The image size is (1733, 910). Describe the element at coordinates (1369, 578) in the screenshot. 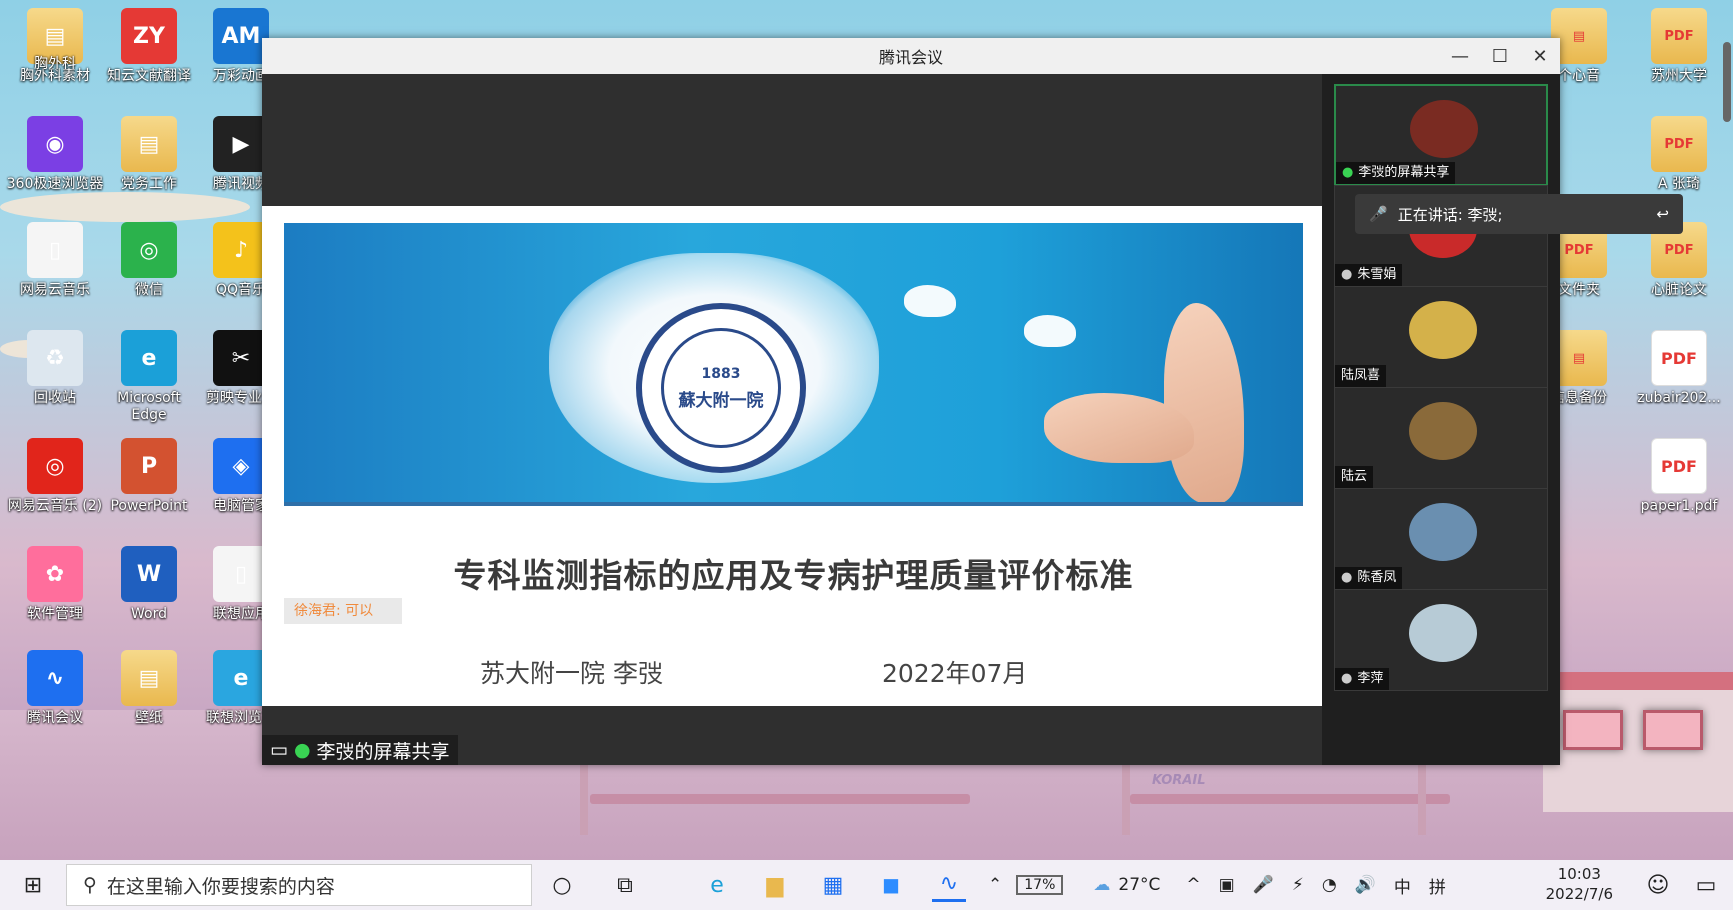

I see `participant-name-tag: ● 陈香凤` at that location.